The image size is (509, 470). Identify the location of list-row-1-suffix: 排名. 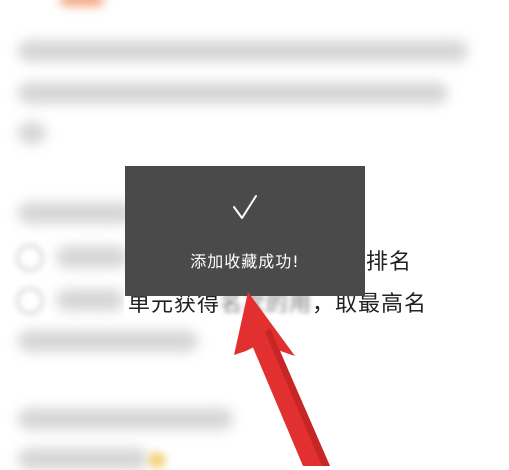
(389, 262).